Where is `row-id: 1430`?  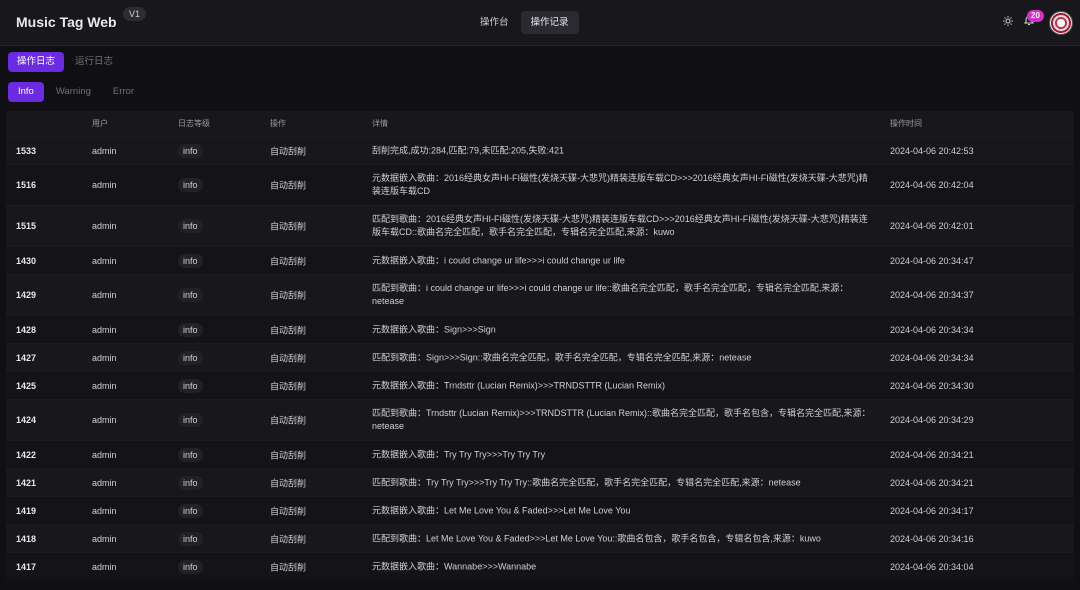
row-id: 1430 is located at coordinates (26, 260).